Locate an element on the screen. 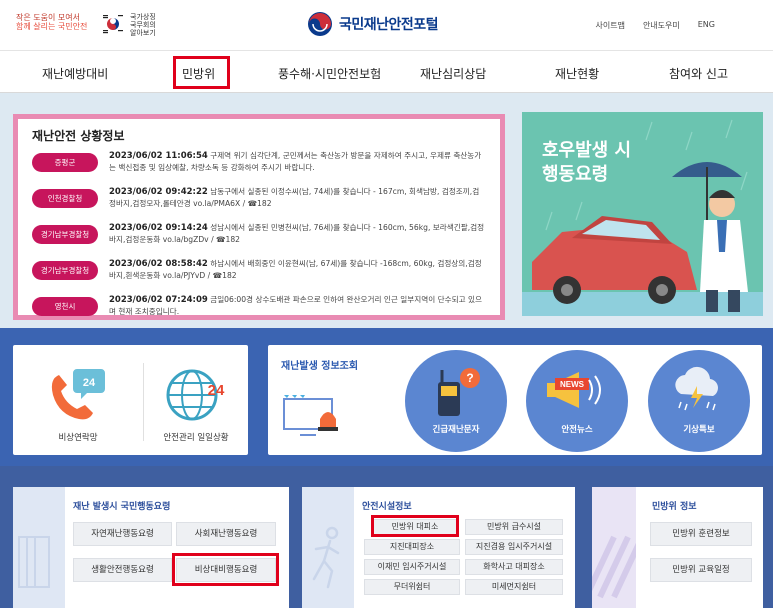 Image resolution: width=773 pixels, height=608 pixels. safety-facility-title: 안전시설정보 is located at coordinates (387, 507).